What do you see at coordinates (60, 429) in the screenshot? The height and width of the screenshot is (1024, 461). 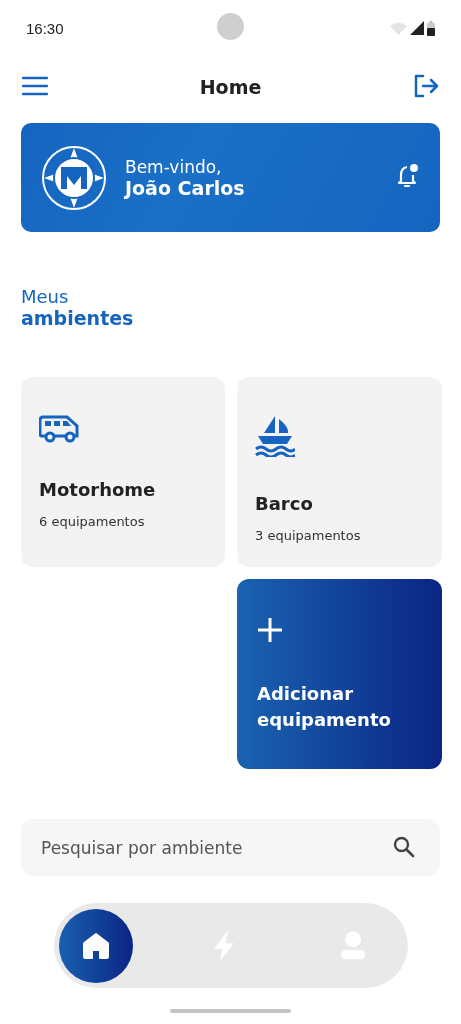 I see `van-icon` at bounding box center [60, 429].